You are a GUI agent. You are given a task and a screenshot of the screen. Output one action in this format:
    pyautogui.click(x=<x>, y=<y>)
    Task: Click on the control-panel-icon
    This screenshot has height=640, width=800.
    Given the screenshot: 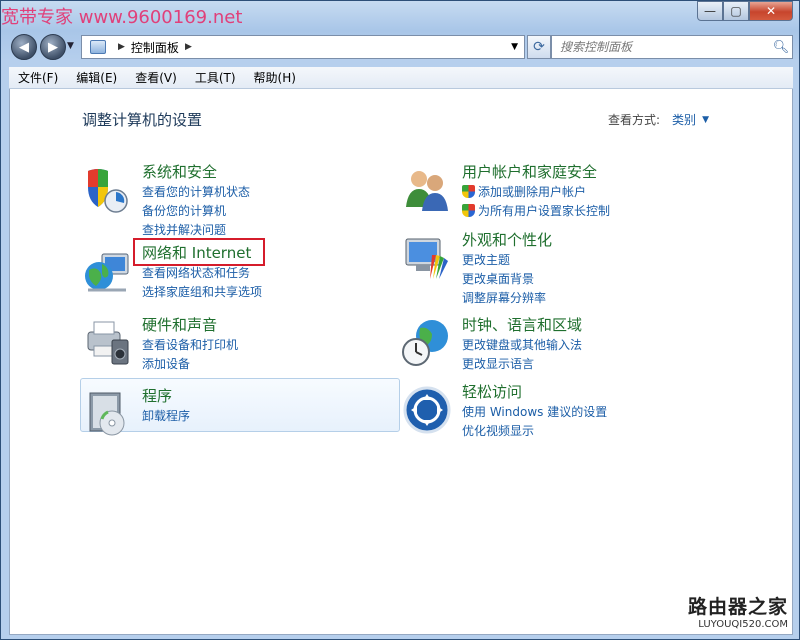 What is the action you would take?
    pyautogui.click(x=98, y=47)
    